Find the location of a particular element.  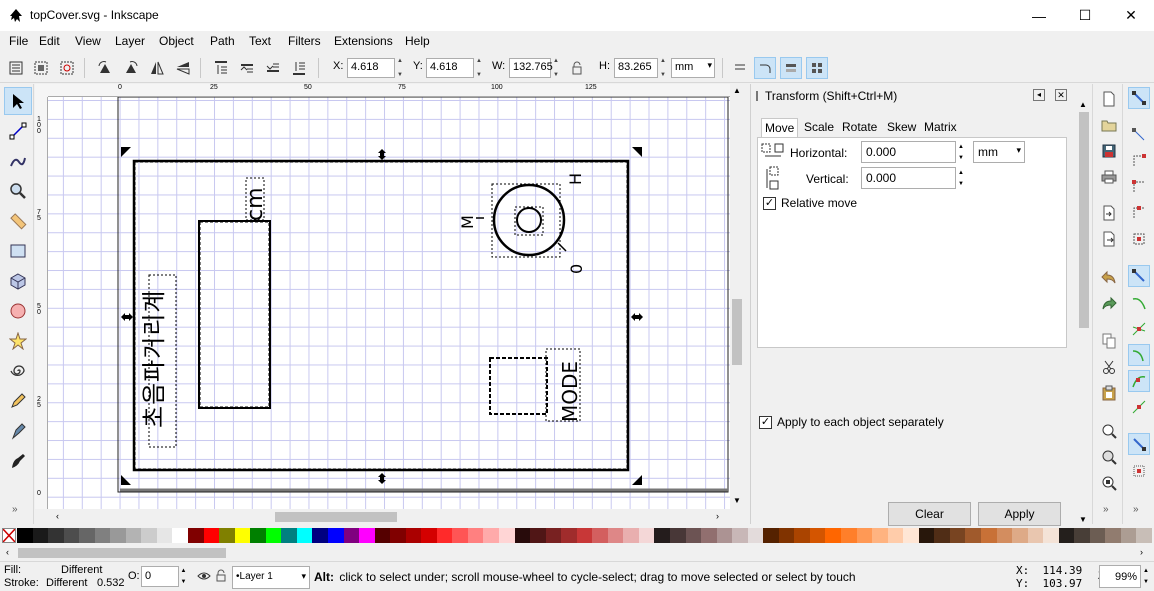

measure-tool-icon is located at coordinates (18, 221).